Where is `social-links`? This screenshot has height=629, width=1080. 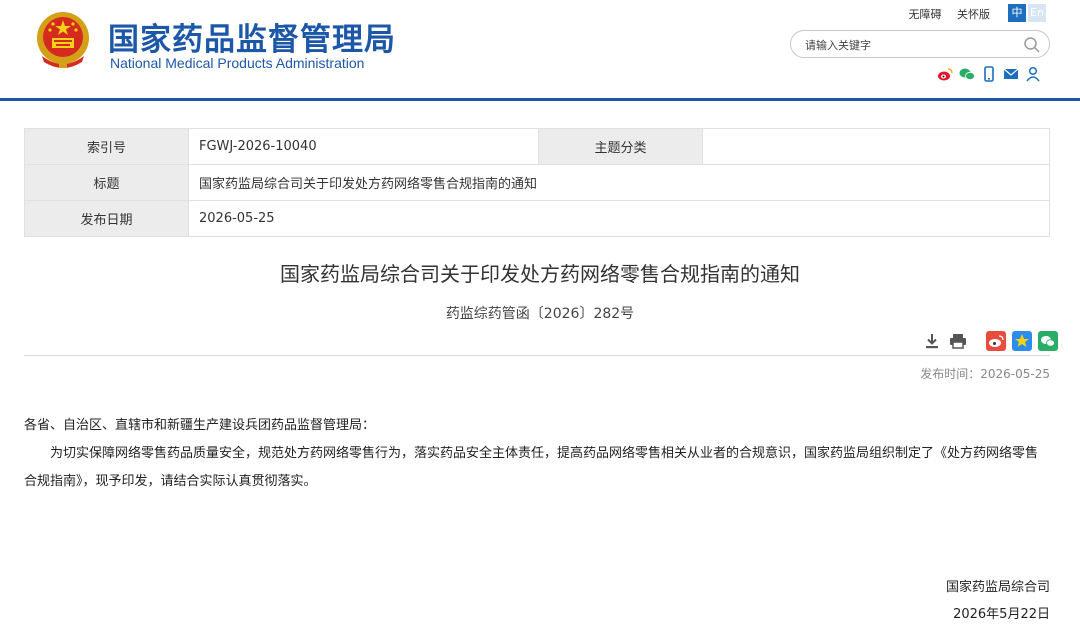
social-links is located at coordinates (989, 74).